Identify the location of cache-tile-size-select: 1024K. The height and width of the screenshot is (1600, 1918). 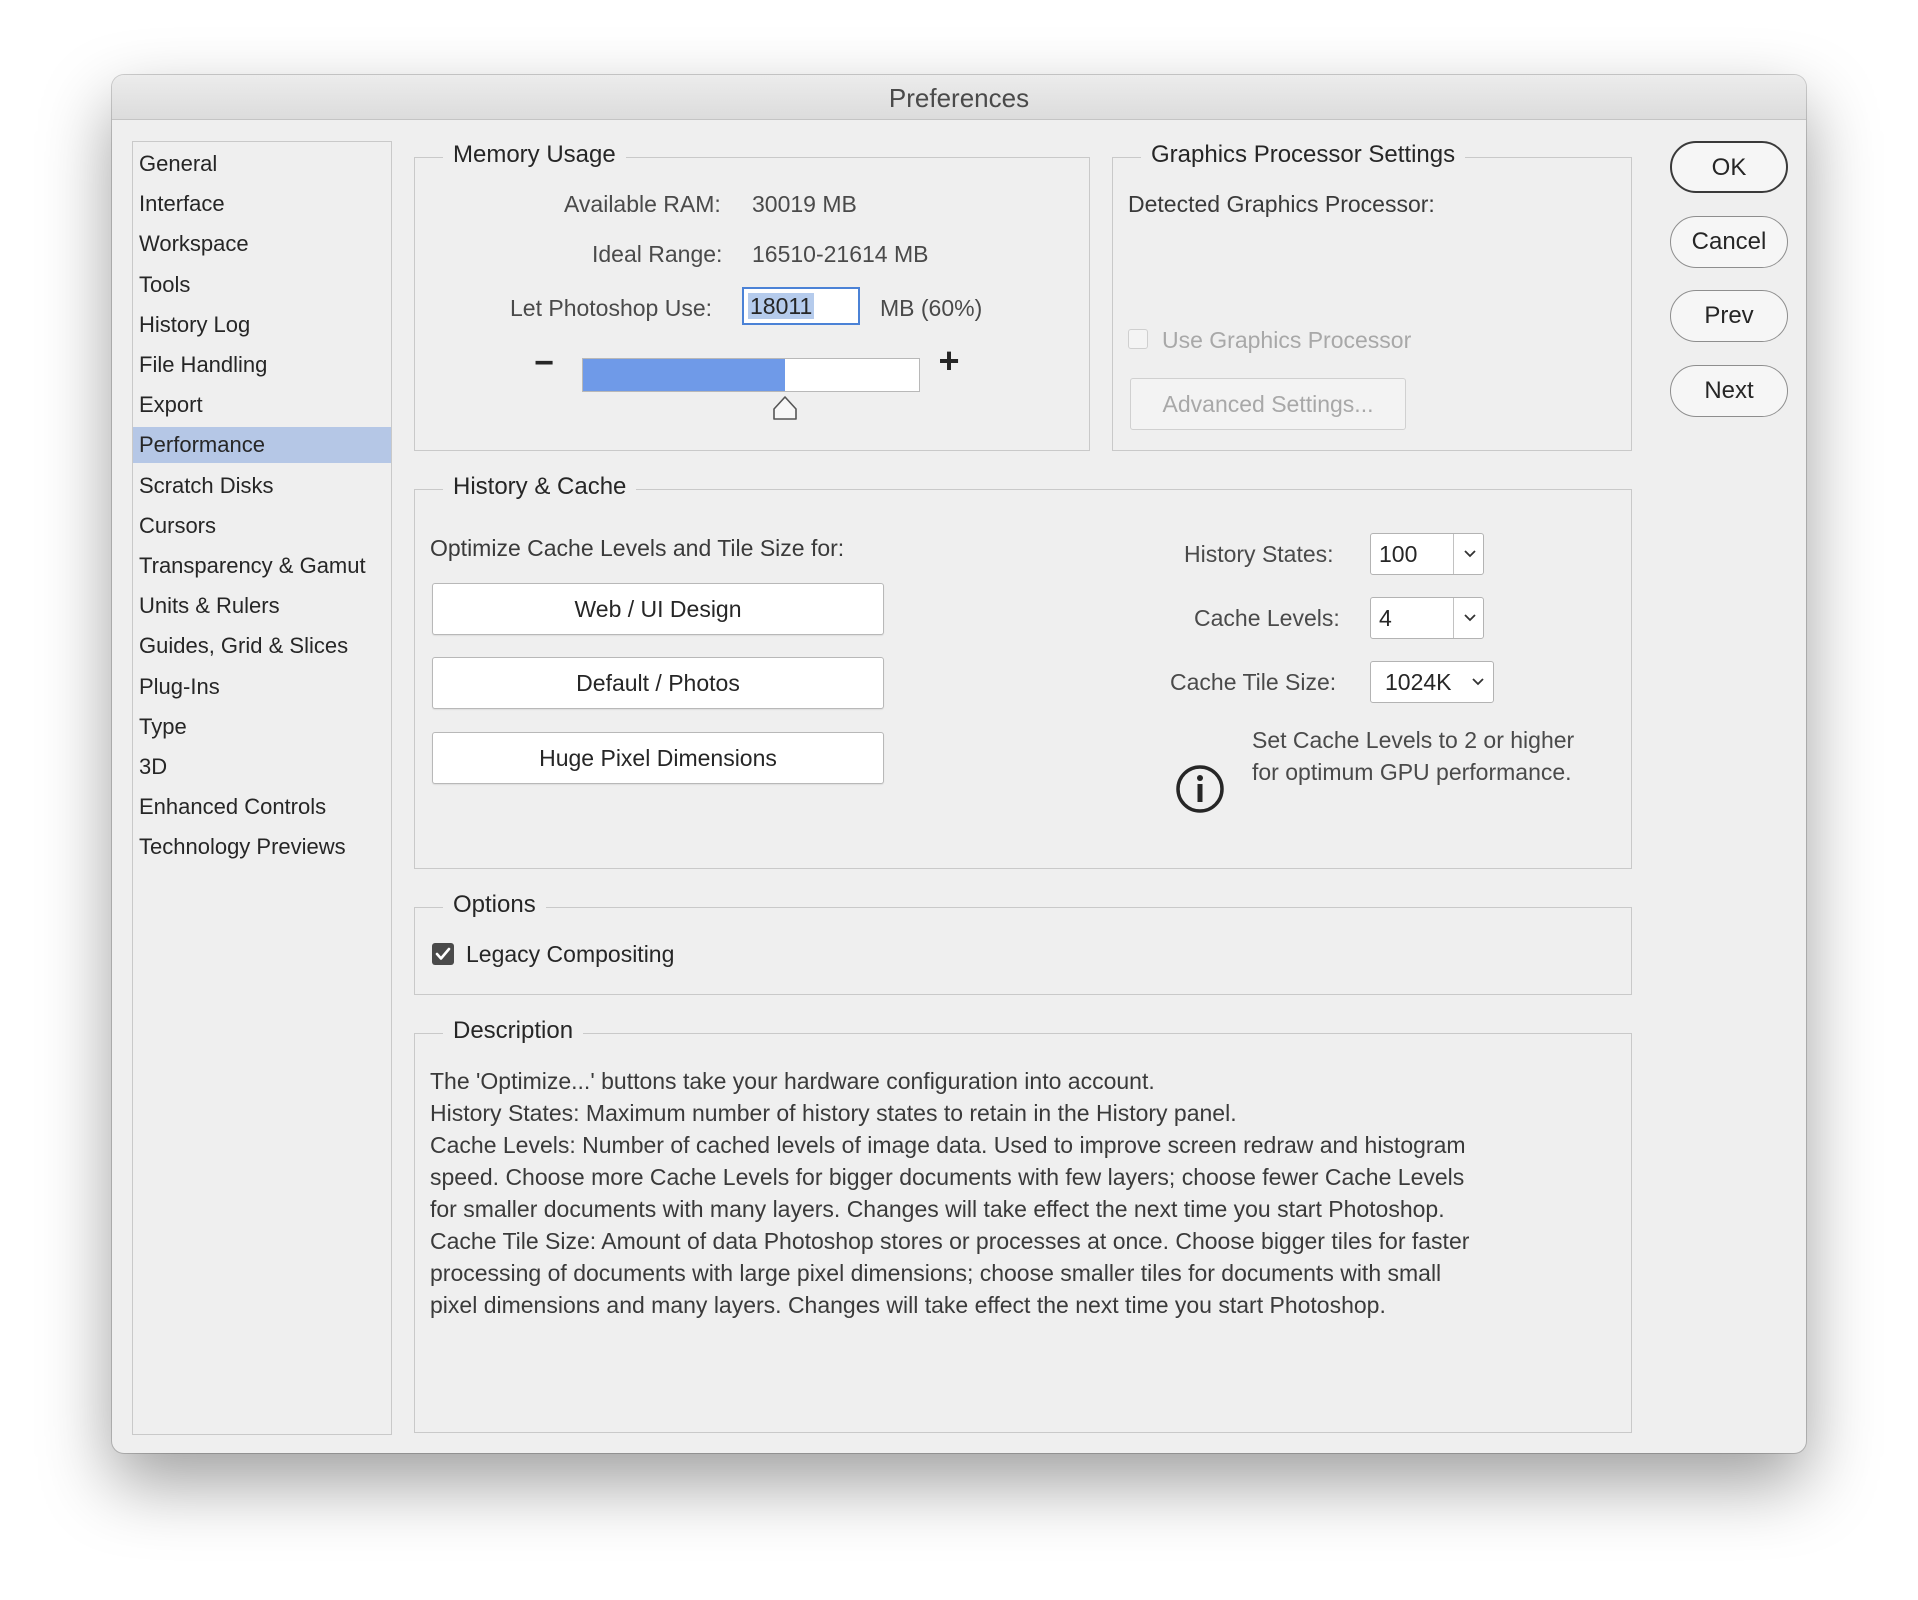
(1432, 682).